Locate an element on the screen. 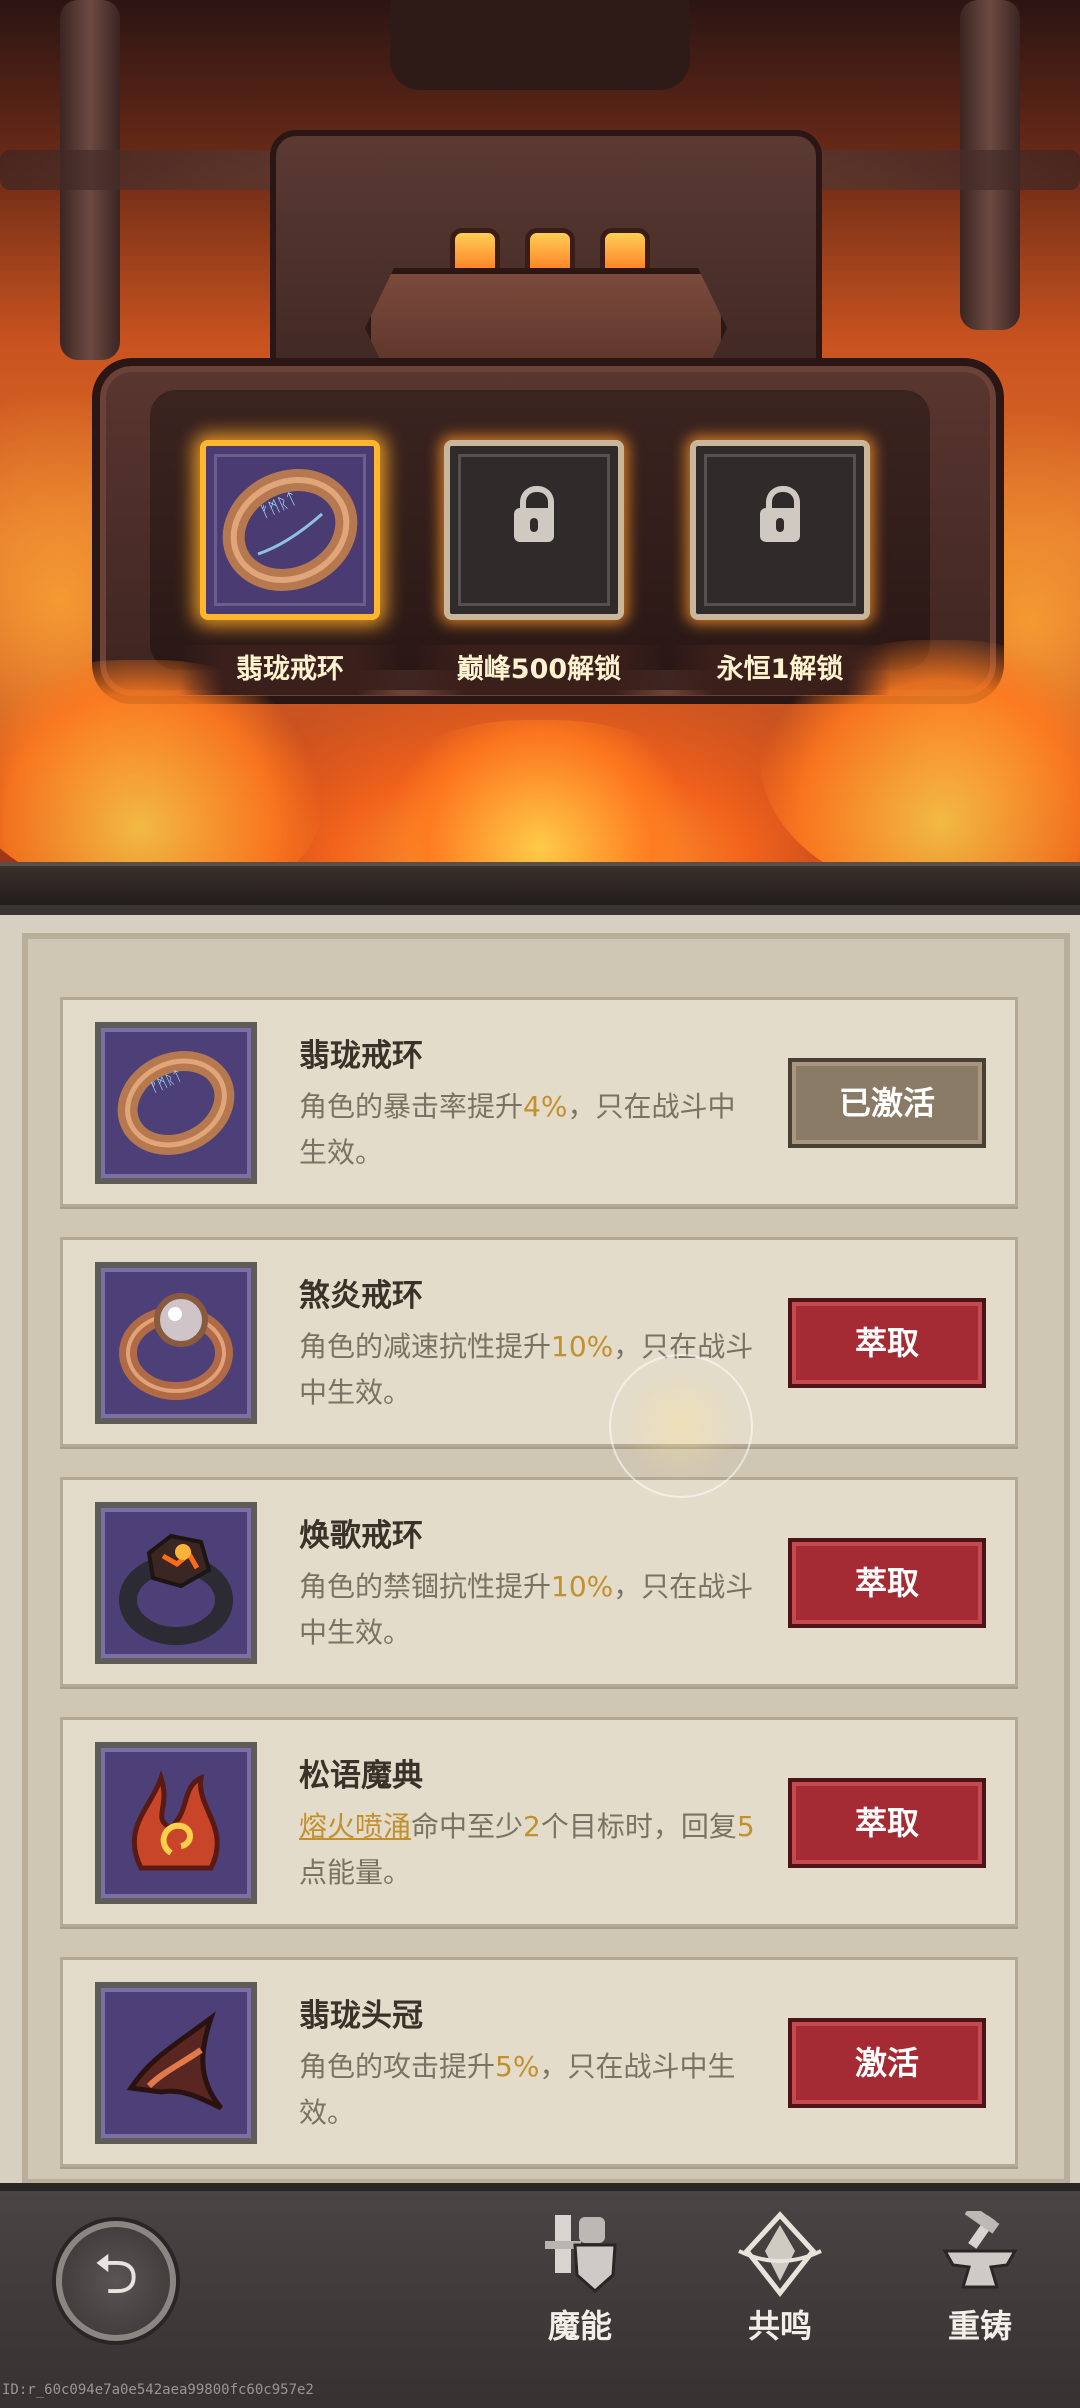 The height and width of the screenshot is (2408, 1080). list-item: 松语魔典 熔火喷涌命中至少2个目标时，回复5点能量。 萃取 is located at coordinates (539, 1822).